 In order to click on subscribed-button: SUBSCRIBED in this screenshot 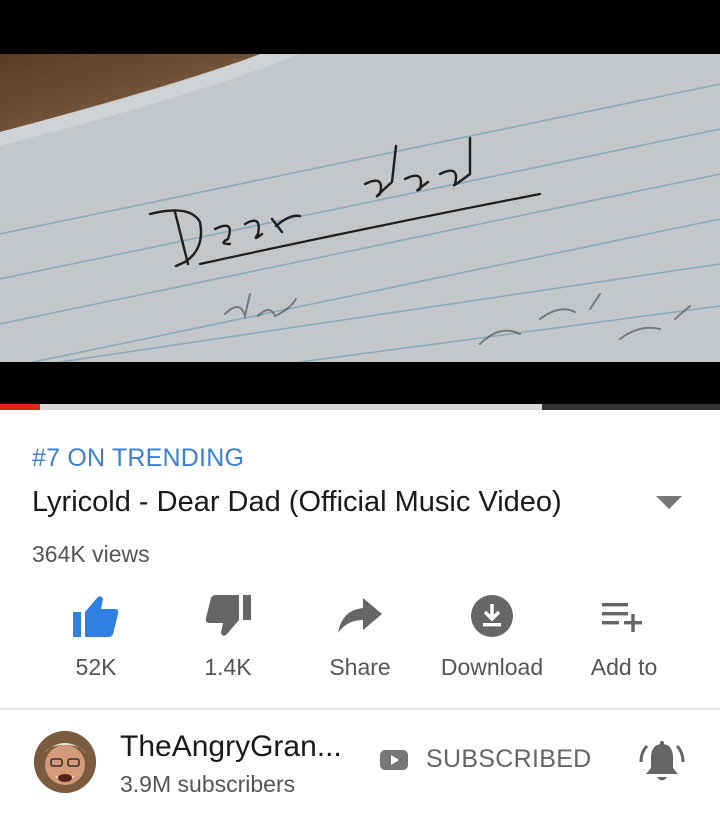, I will do `click(486, 759)`.